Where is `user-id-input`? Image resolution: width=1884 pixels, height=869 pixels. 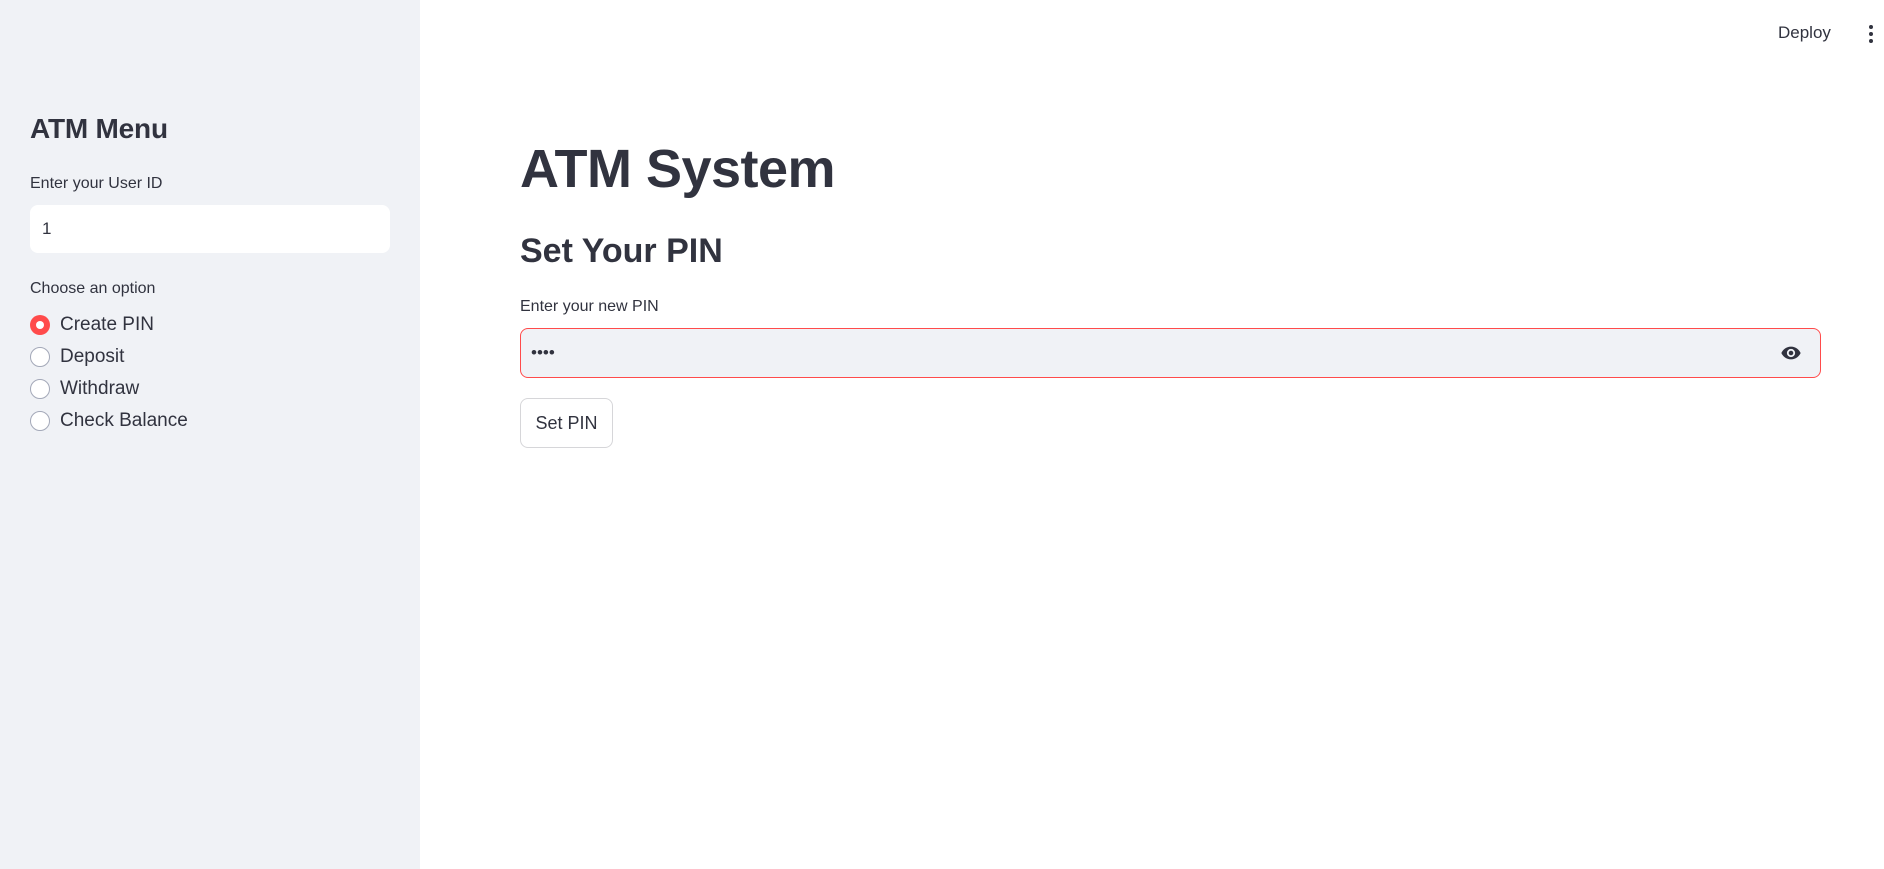
user-id-input is located at coordinates (210, 229).